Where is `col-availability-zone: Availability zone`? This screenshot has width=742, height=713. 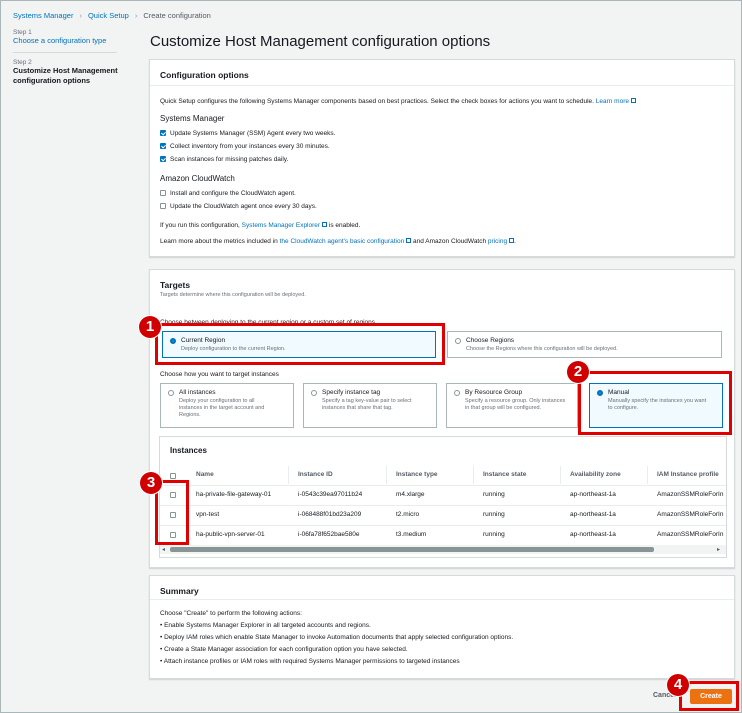
col-availability-zone: Availability zone is located at coordinates (595, 474).